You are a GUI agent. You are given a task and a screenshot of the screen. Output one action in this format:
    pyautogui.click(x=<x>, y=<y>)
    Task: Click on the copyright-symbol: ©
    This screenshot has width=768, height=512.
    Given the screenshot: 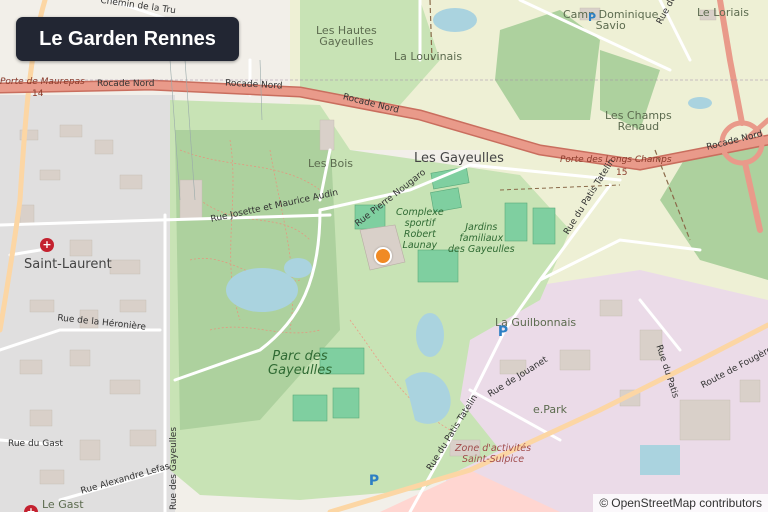 What is the action you would take?
    pyautogui.click(x=604, y=503)
    